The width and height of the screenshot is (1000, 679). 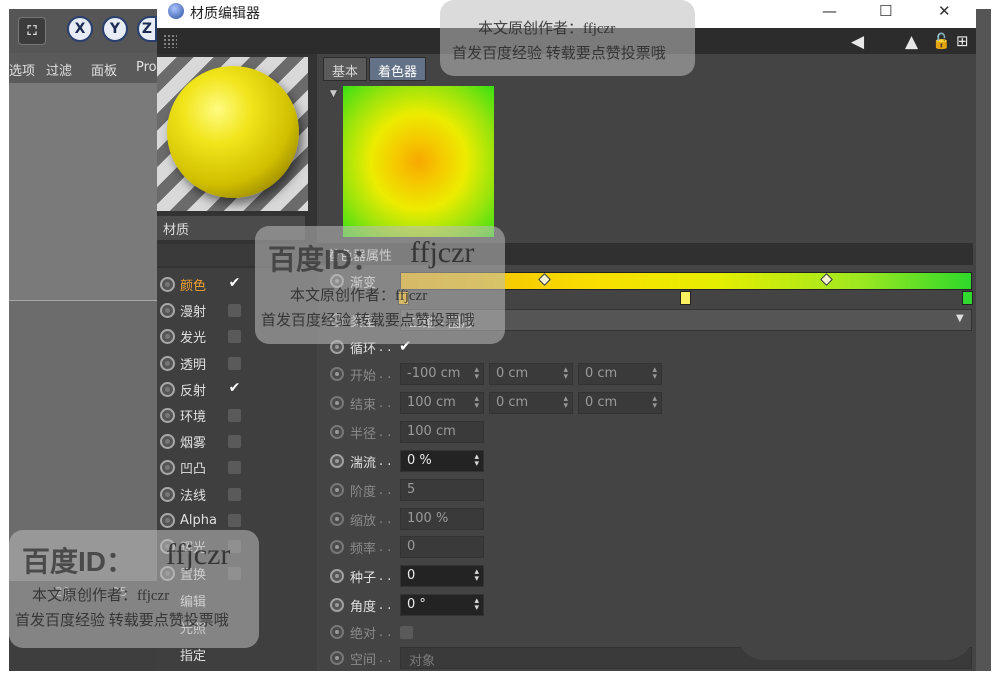 What do you see at coordinates (360, 490) in the screenshot?
I see `octaves-row: 阶度 . .` at bounding box center [360, 490].